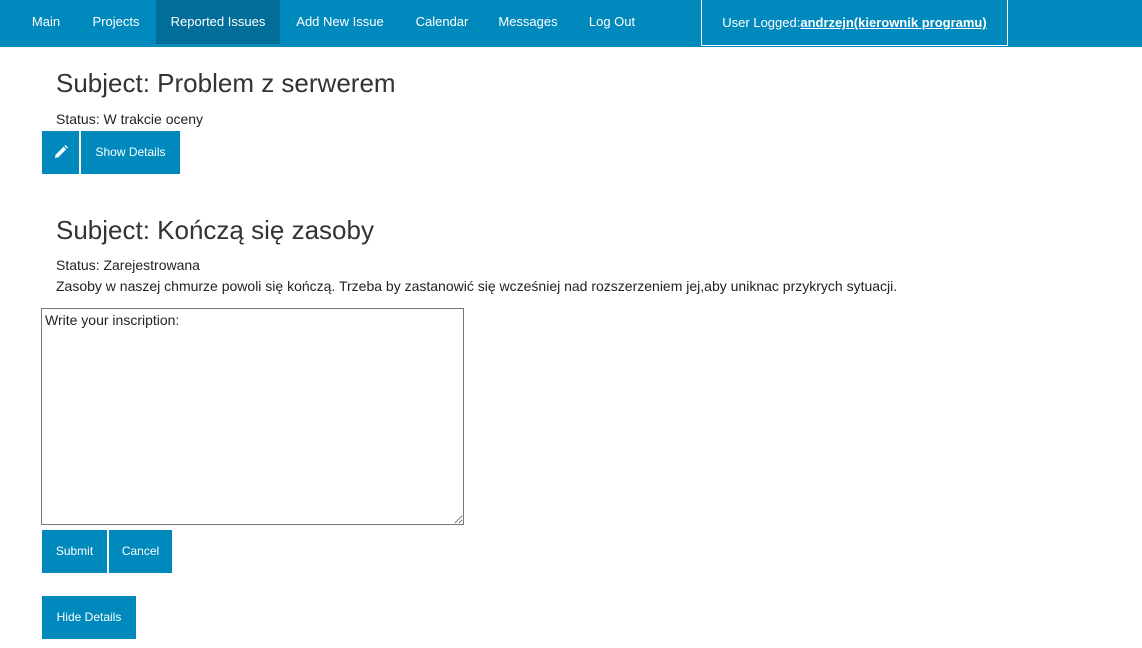 The image size is (1142, 648). I want to click on issue-subject: Subject: Problem z serwerem, so click(226, 83).